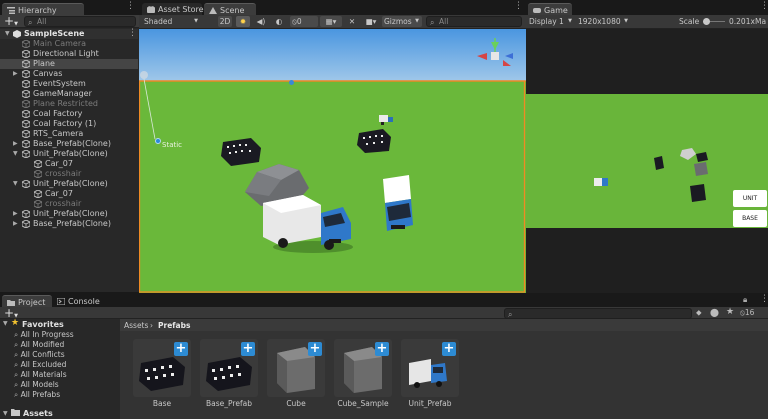 The image size is (768, 419). I want to click on project-search-input: ⌕, so click(598, 313).